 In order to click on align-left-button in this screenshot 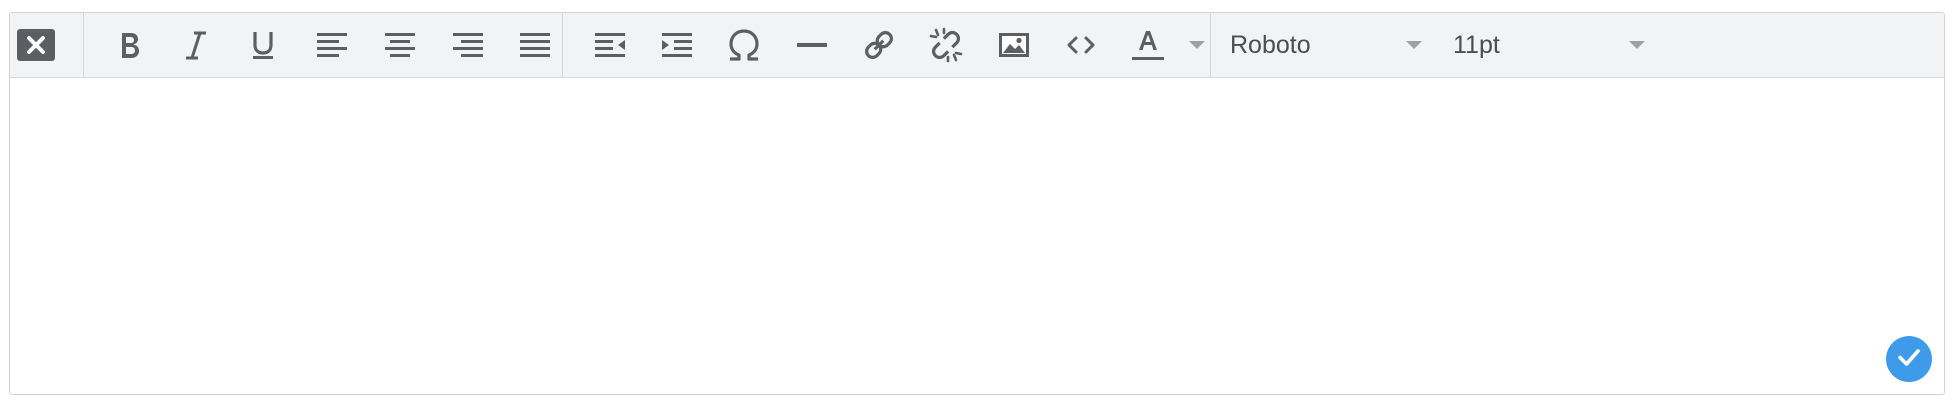, I will do `click(332, 45)`.